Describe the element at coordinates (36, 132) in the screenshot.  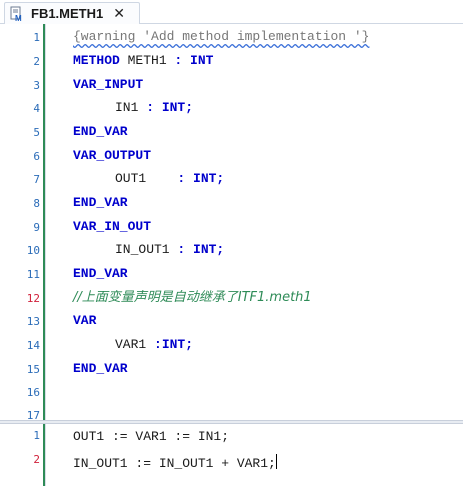
I see `line-number: 5` at that location.